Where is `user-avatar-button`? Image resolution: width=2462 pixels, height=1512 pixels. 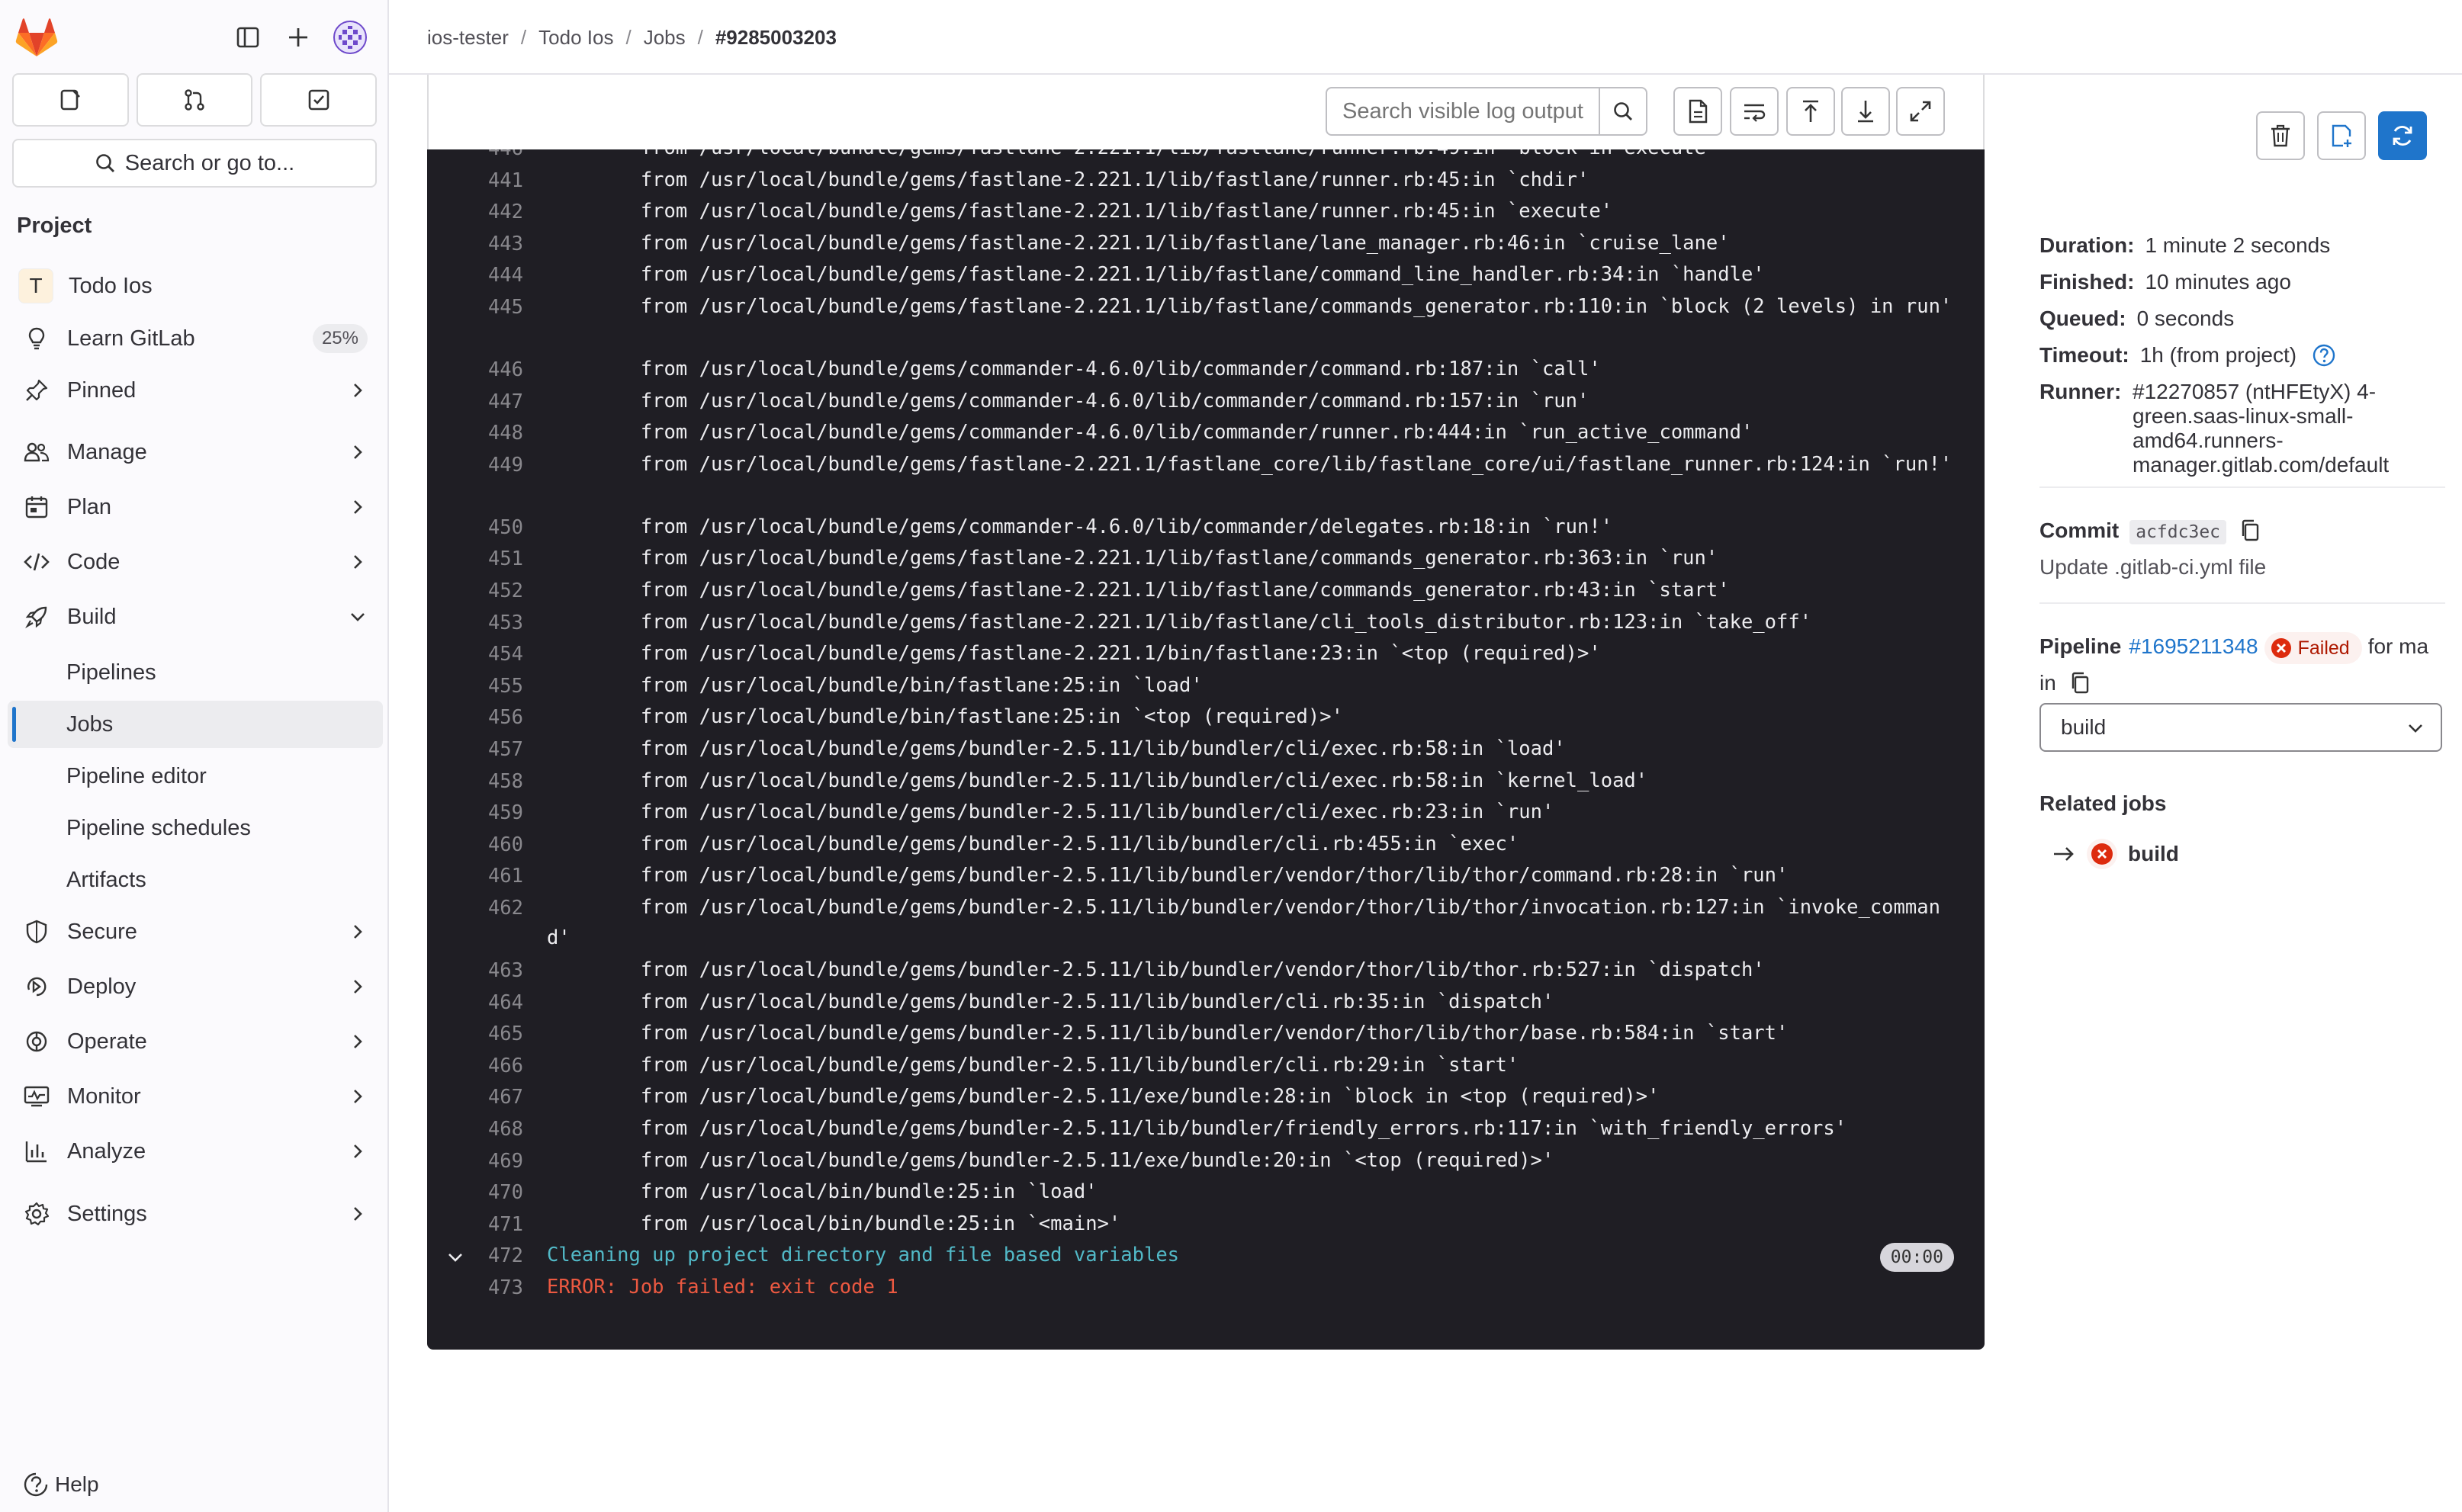 user-avatar-button is located at coordinates (351, 37).